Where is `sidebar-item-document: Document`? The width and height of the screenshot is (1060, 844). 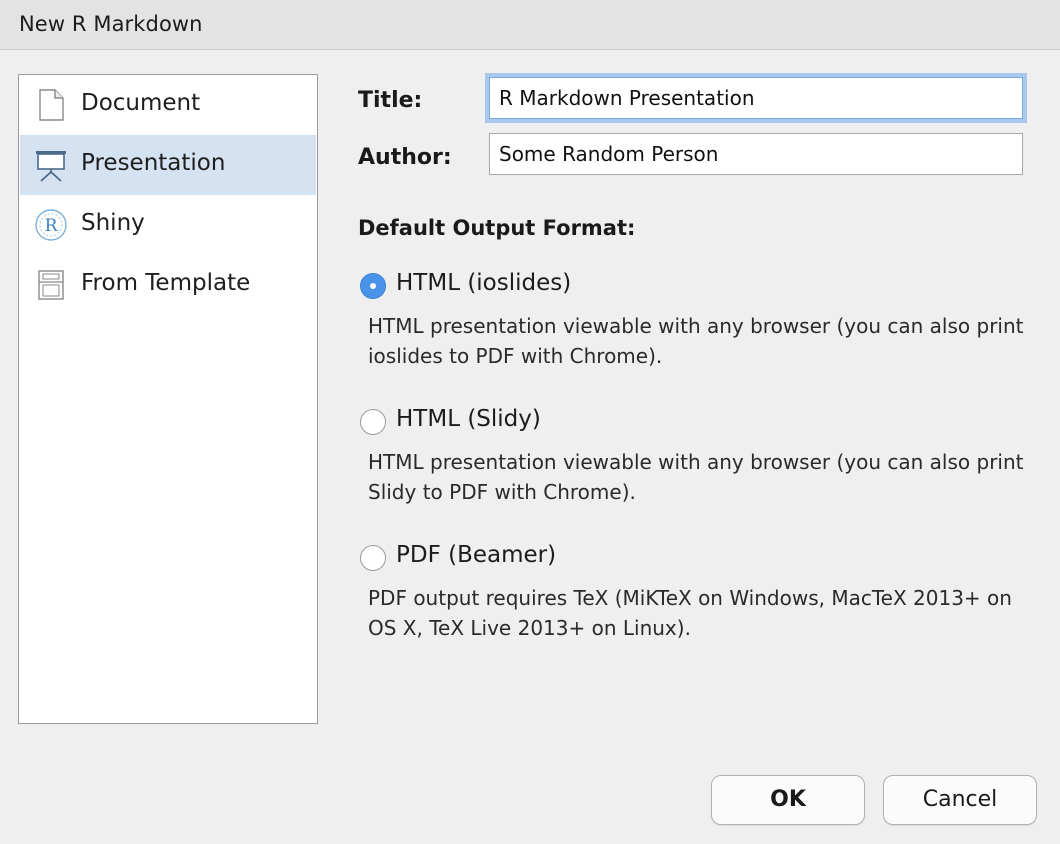 sidebar-item-document: Document is located at coordinates (168, 105).